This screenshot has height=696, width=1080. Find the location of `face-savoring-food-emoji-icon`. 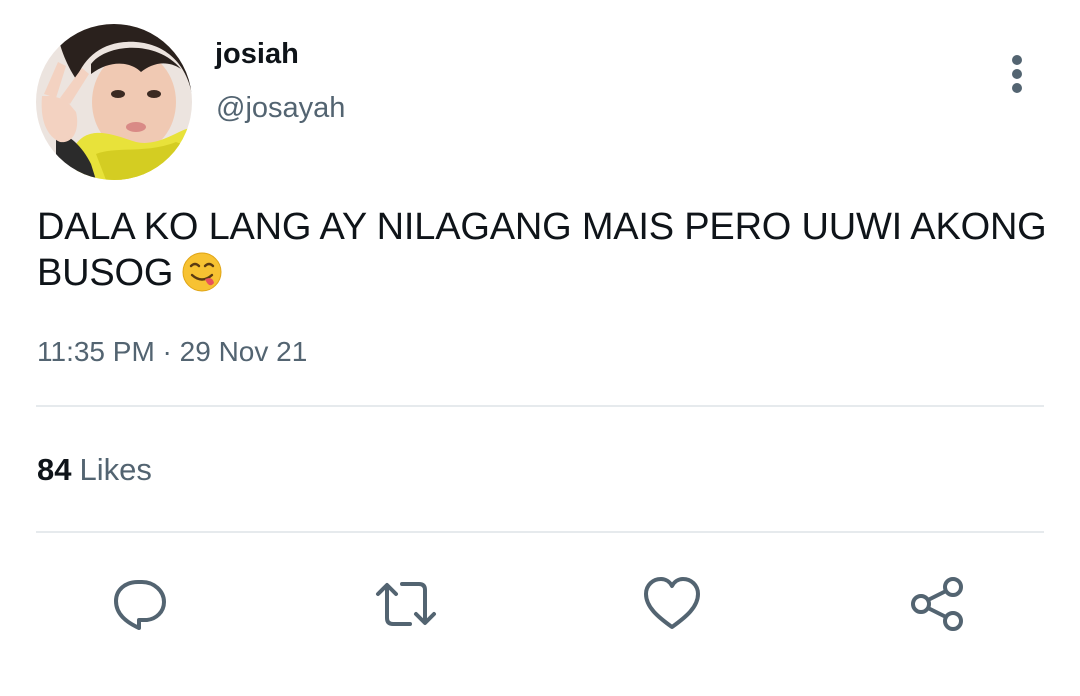

face-savoring-food-emoji-icon is located at coordinates (202, 272).